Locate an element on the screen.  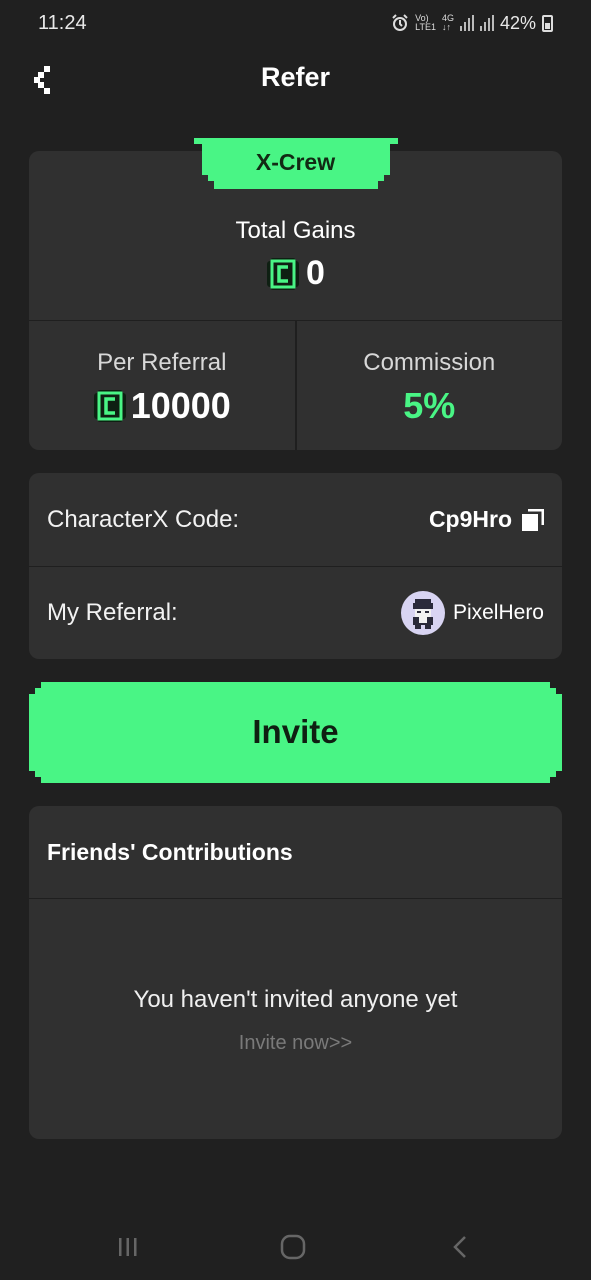
page-title: Refer is located at coordinates (295, 77).